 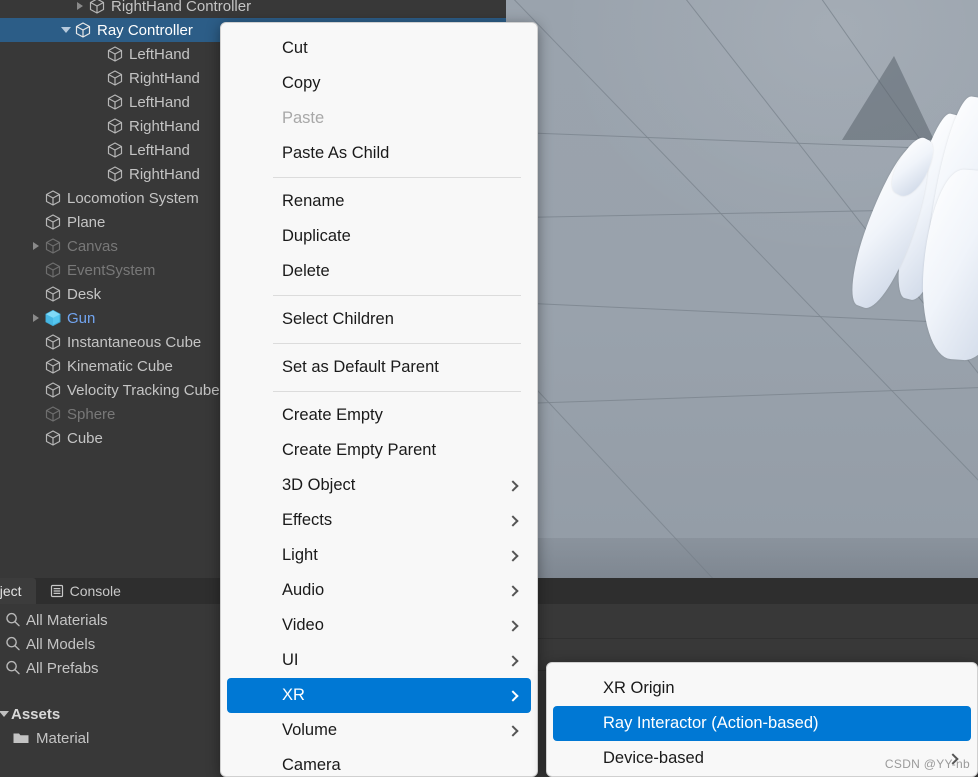 I want to click on menu-item-camera: Camera, so click(x=379, y=762).